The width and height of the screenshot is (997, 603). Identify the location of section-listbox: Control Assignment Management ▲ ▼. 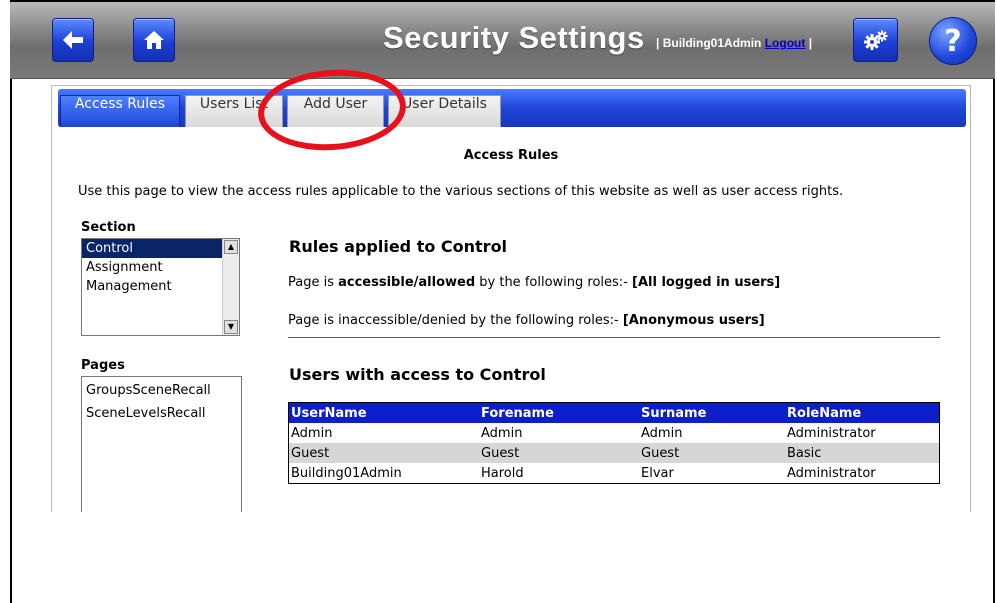
(160, 287).